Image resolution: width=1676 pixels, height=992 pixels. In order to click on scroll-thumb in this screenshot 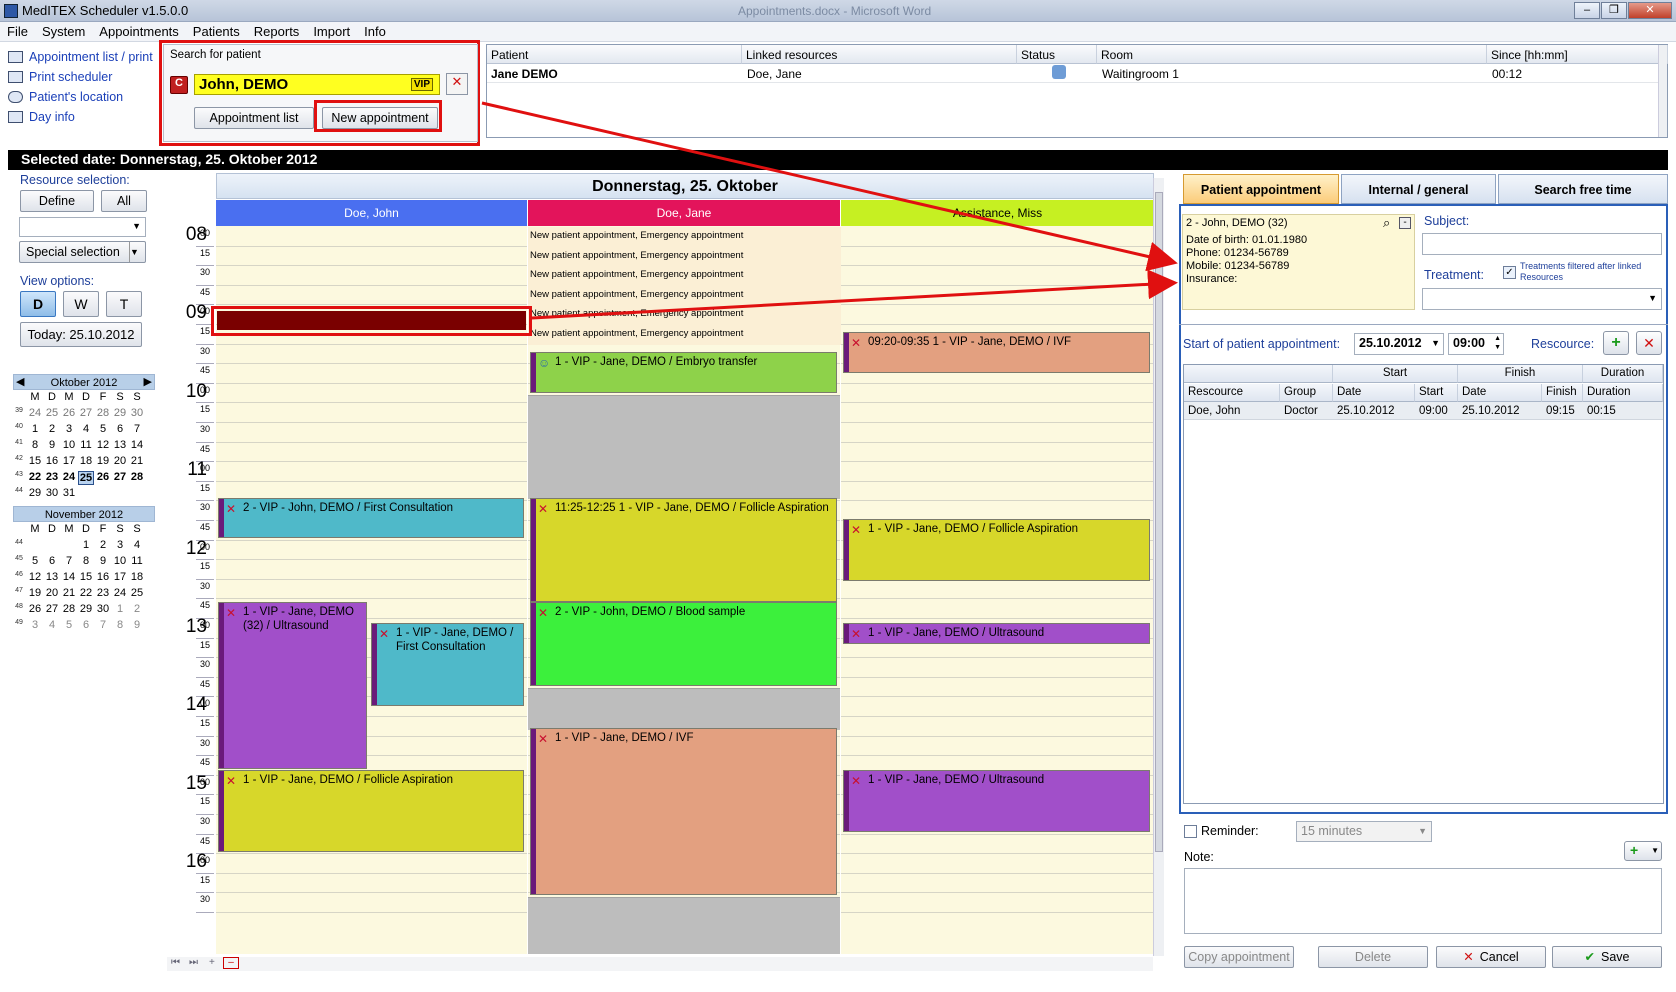, I will do `click(1159, 522)`.